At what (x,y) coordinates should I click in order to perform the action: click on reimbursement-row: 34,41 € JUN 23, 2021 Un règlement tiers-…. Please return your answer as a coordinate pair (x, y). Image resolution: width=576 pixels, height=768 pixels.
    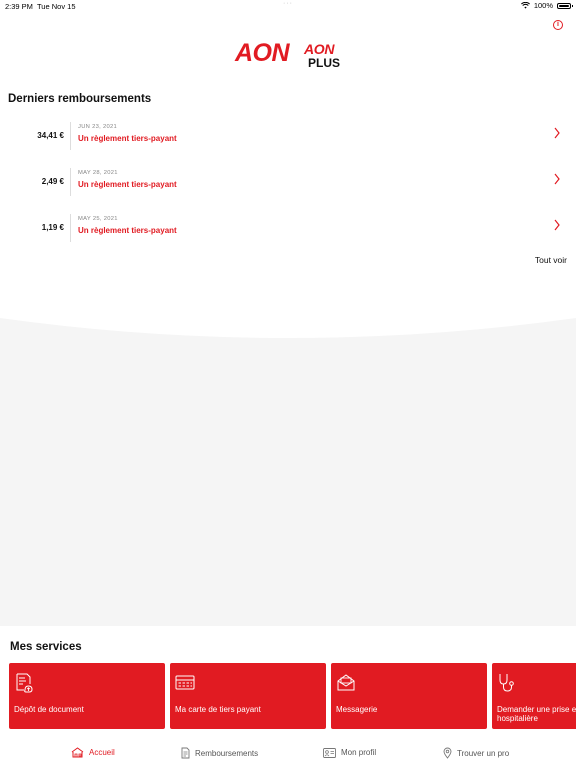
    Looking at the image, I should click on (288, 138).